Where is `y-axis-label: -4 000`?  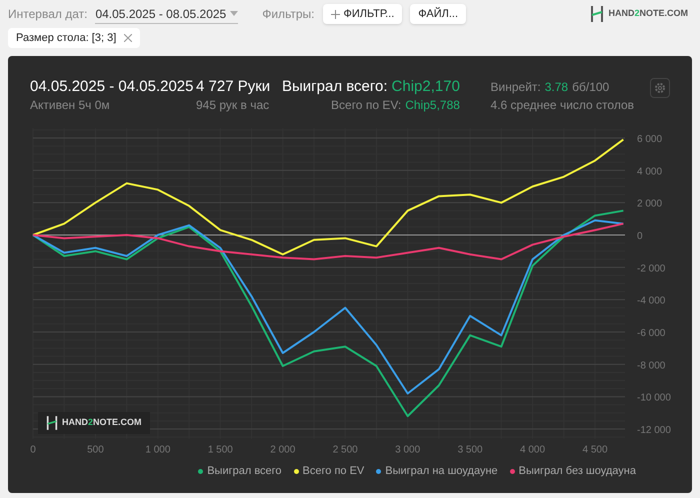
y-axis-label: -4 000 is located at coordinates (651, 301).